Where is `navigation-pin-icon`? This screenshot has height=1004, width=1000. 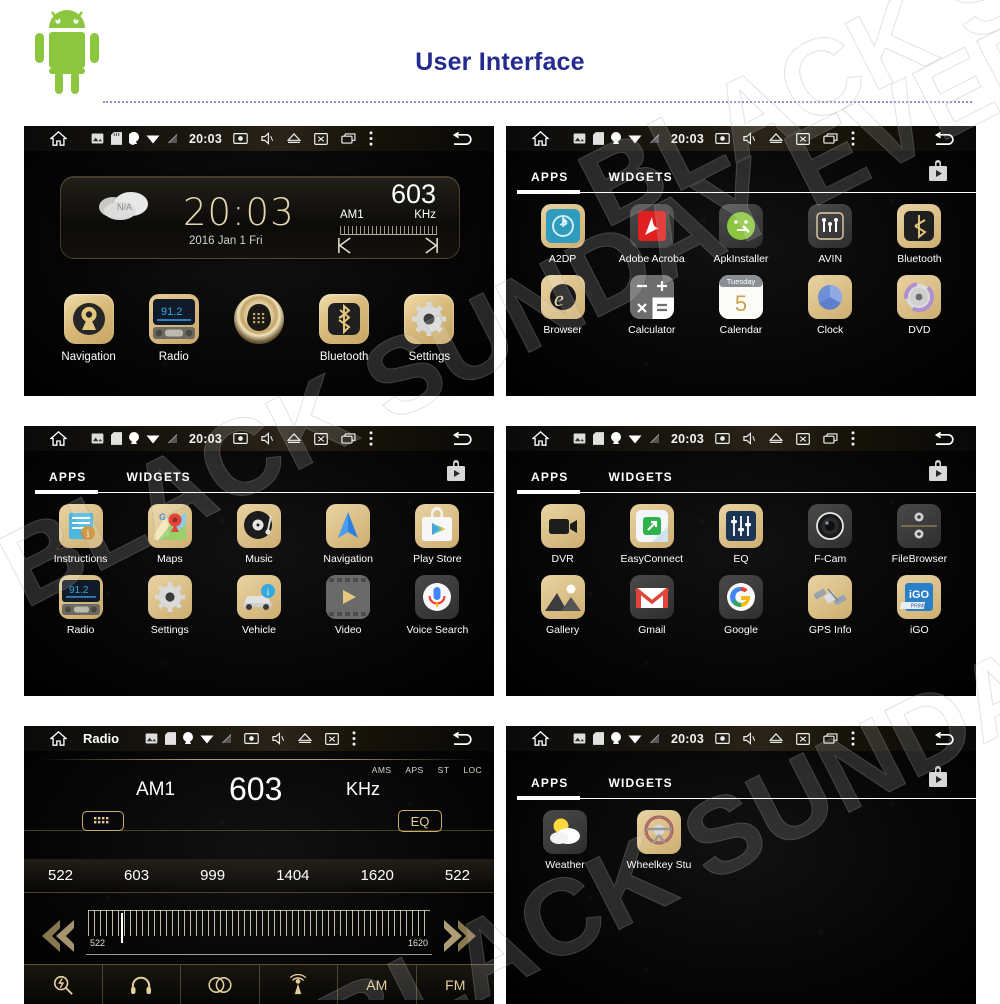 navigation-pin-icon is located at coordinates (88, 319).